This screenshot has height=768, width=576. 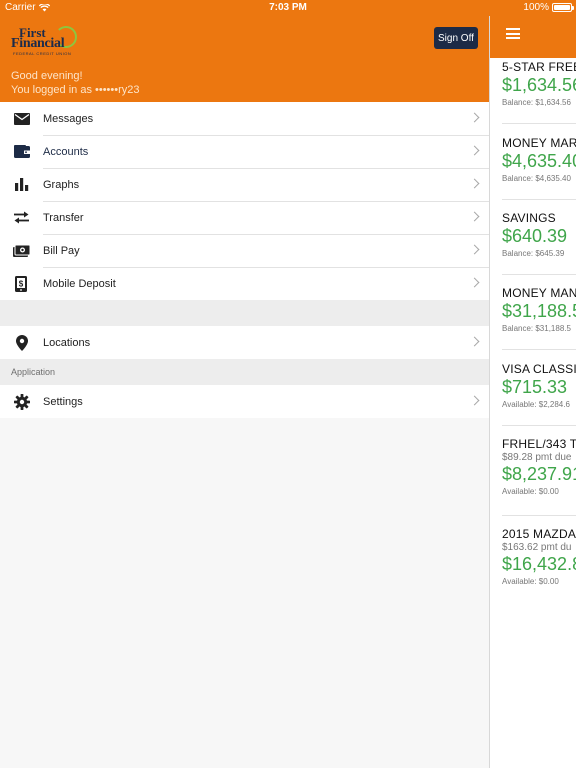 What do you see at coordinates (244, 250) in the screenshot?
I see `menu-item-bill-pay: Bill Pay` at bounding box center [244, 250].